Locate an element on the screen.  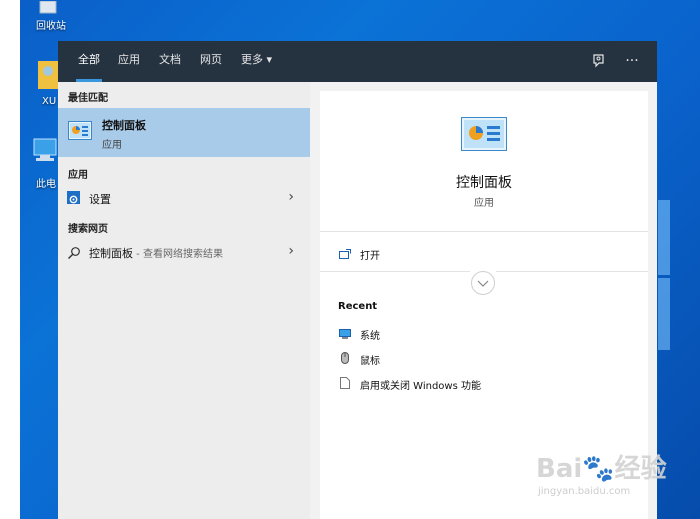
divider is located at coordinates (484, 231).